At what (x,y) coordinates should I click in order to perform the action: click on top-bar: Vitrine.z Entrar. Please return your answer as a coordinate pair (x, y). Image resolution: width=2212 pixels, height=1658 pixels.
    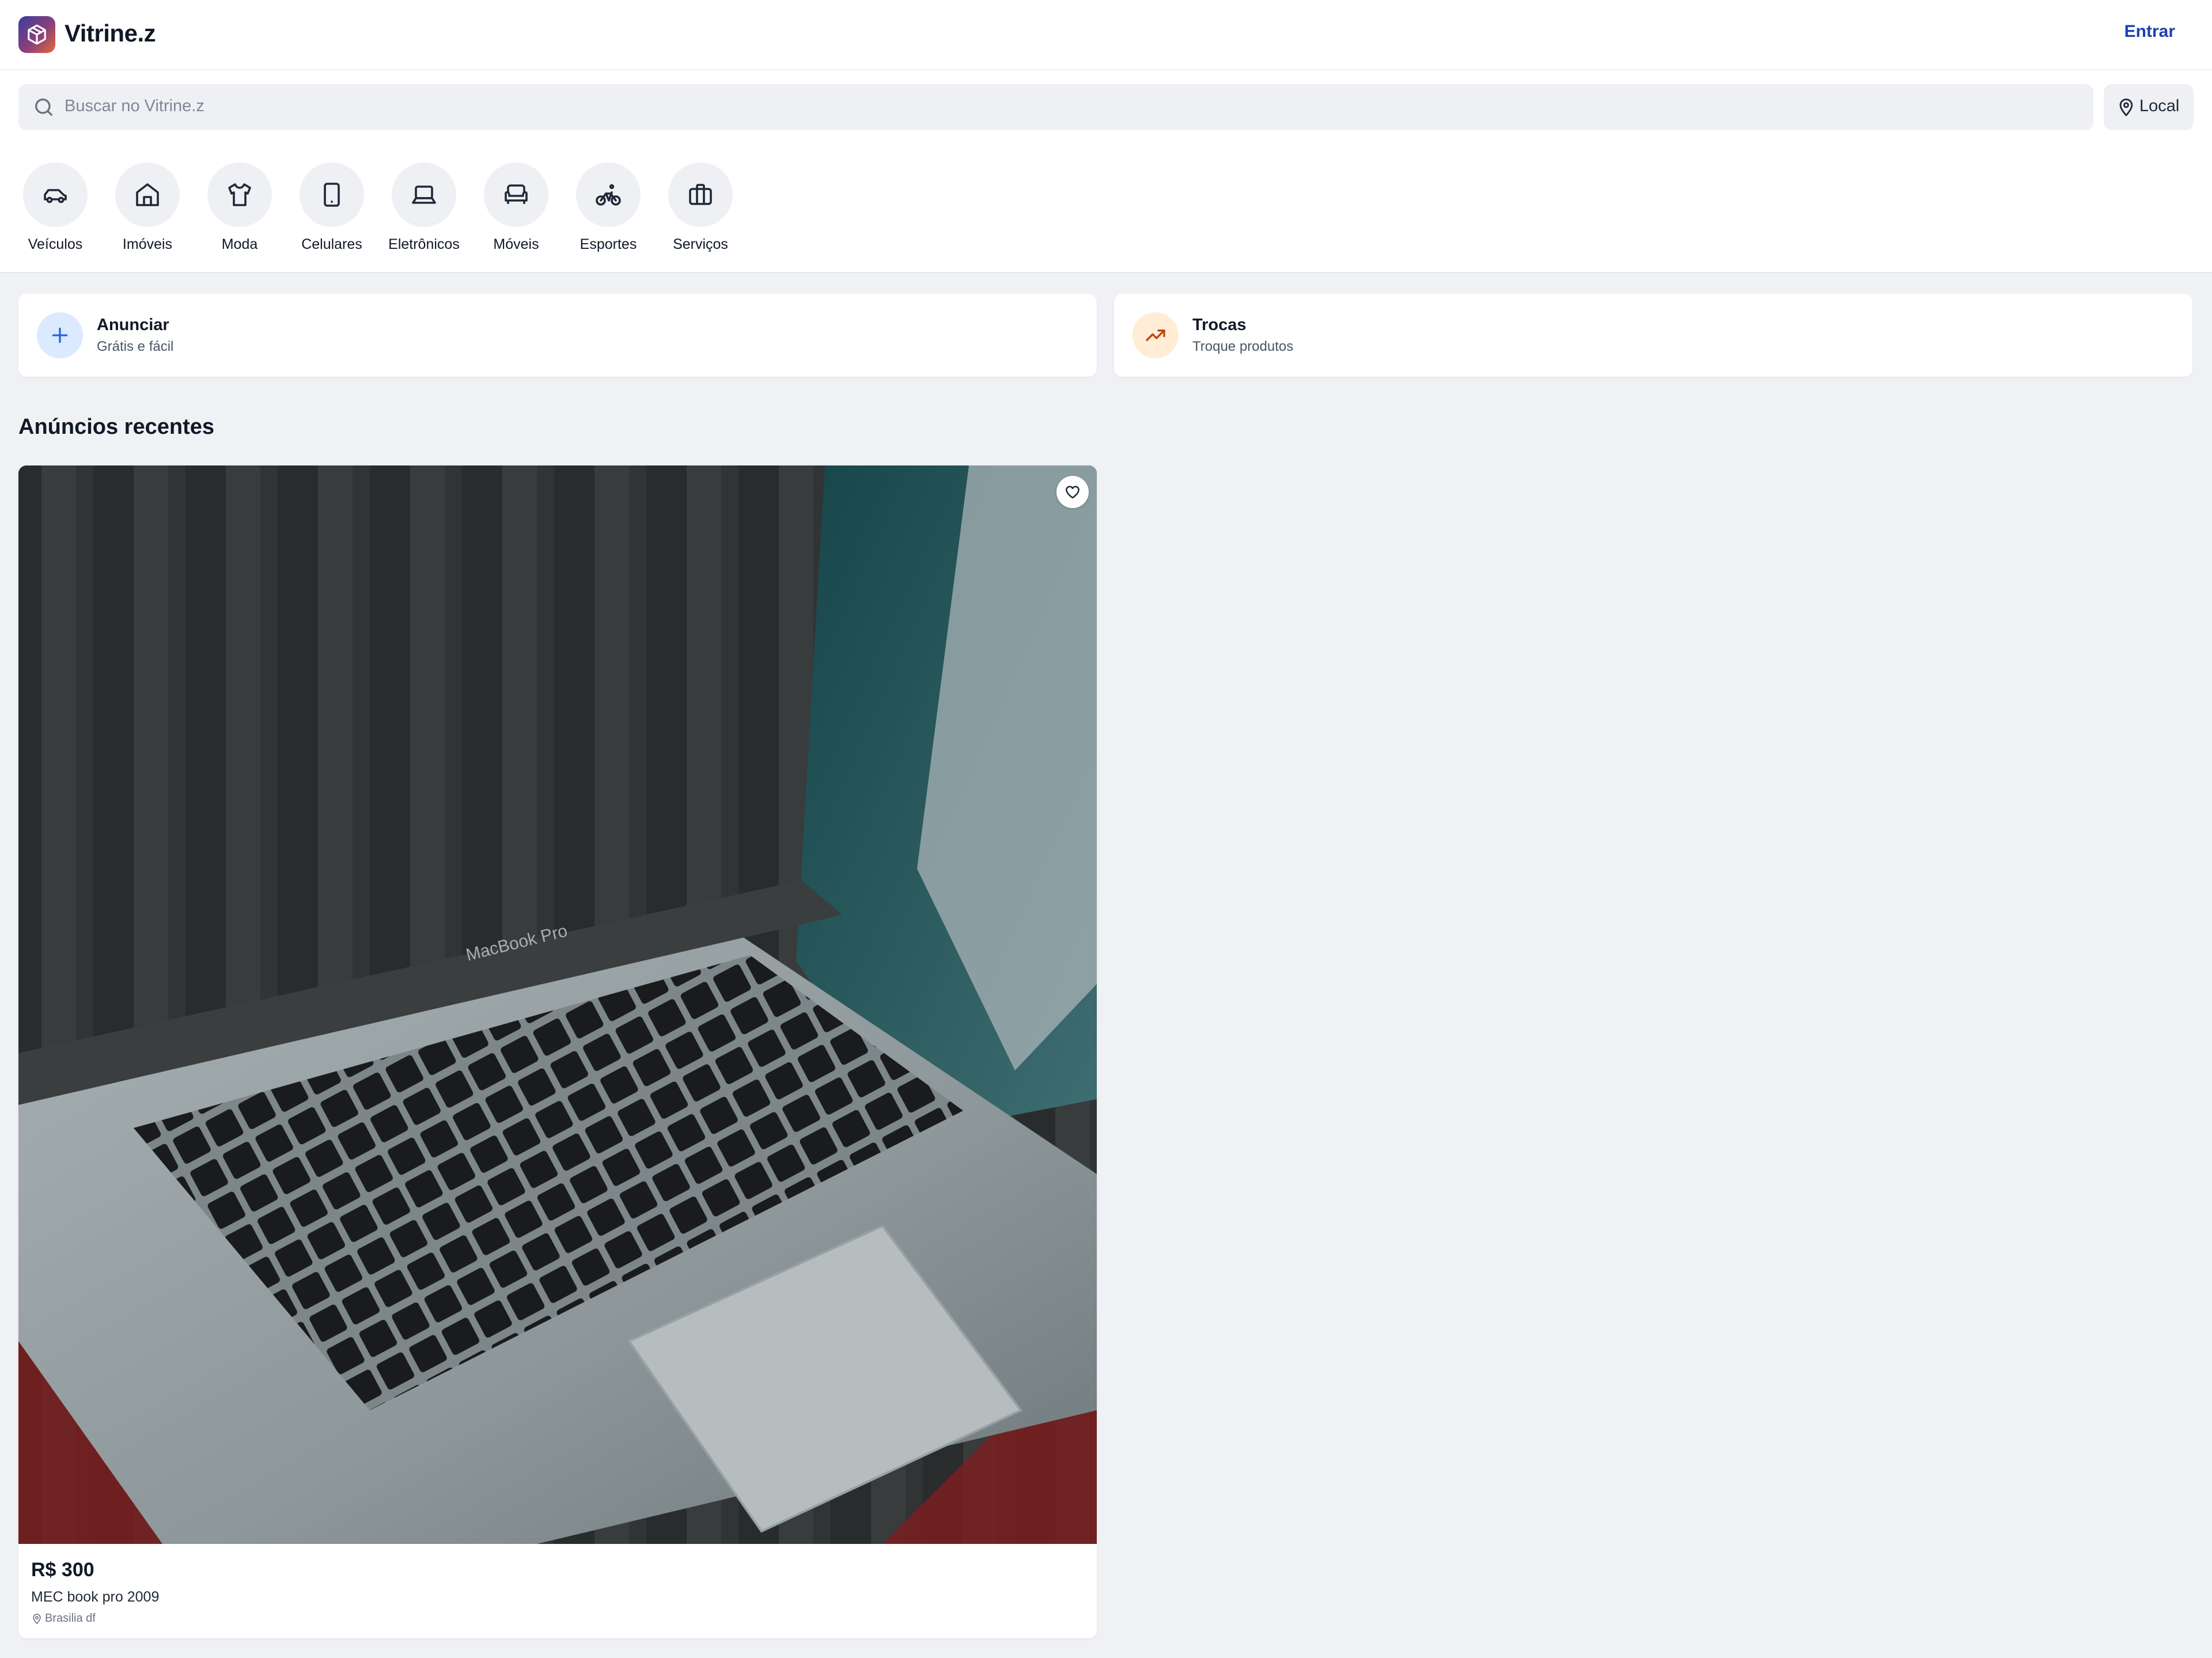
    Looking at the image, I should click on (1106, 35).